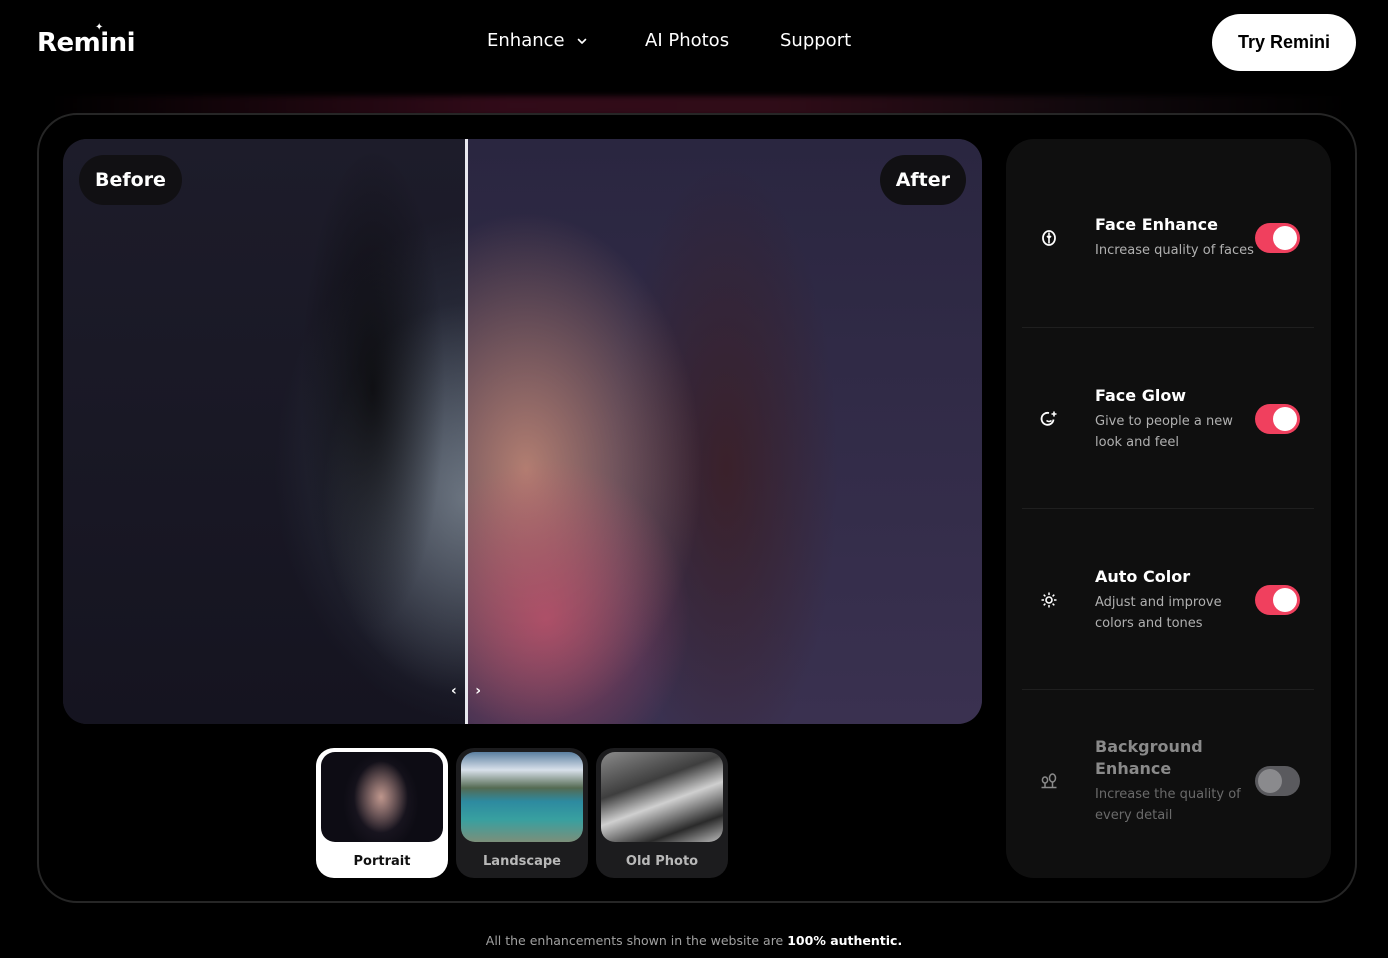  What do you see at coordinates (388, 431) in the screenshot?
I see `before-image-shade` at bounding box center [388, 431].